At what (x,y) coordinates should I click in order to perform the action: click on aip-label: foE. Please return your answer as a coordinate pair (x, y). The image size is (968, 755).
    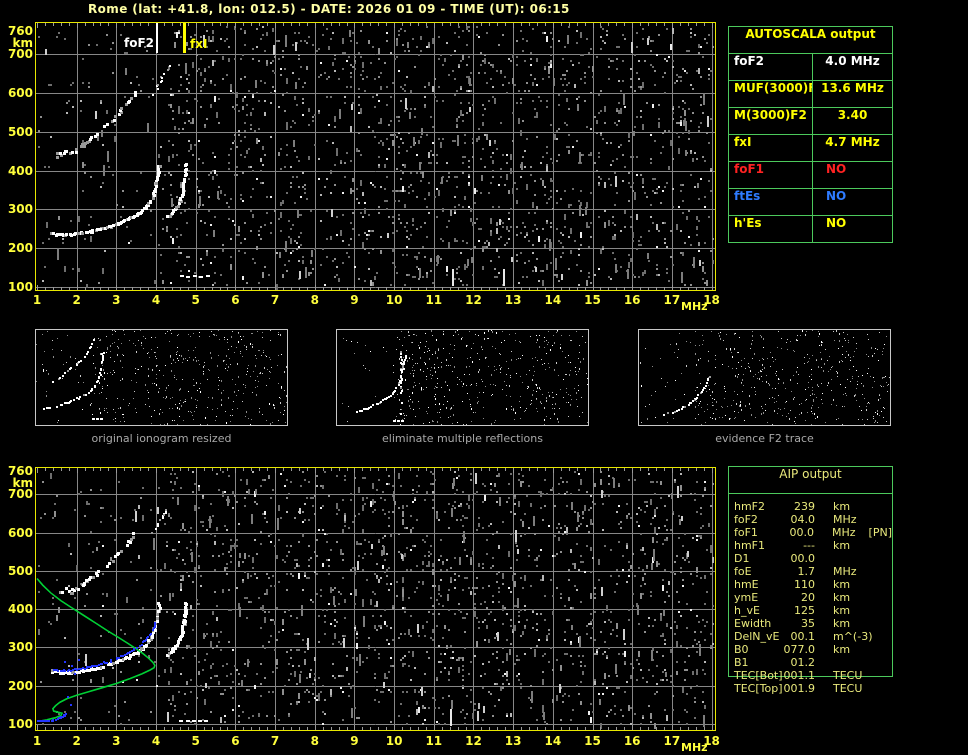
    Looking at the image, I should click on (743, 571).